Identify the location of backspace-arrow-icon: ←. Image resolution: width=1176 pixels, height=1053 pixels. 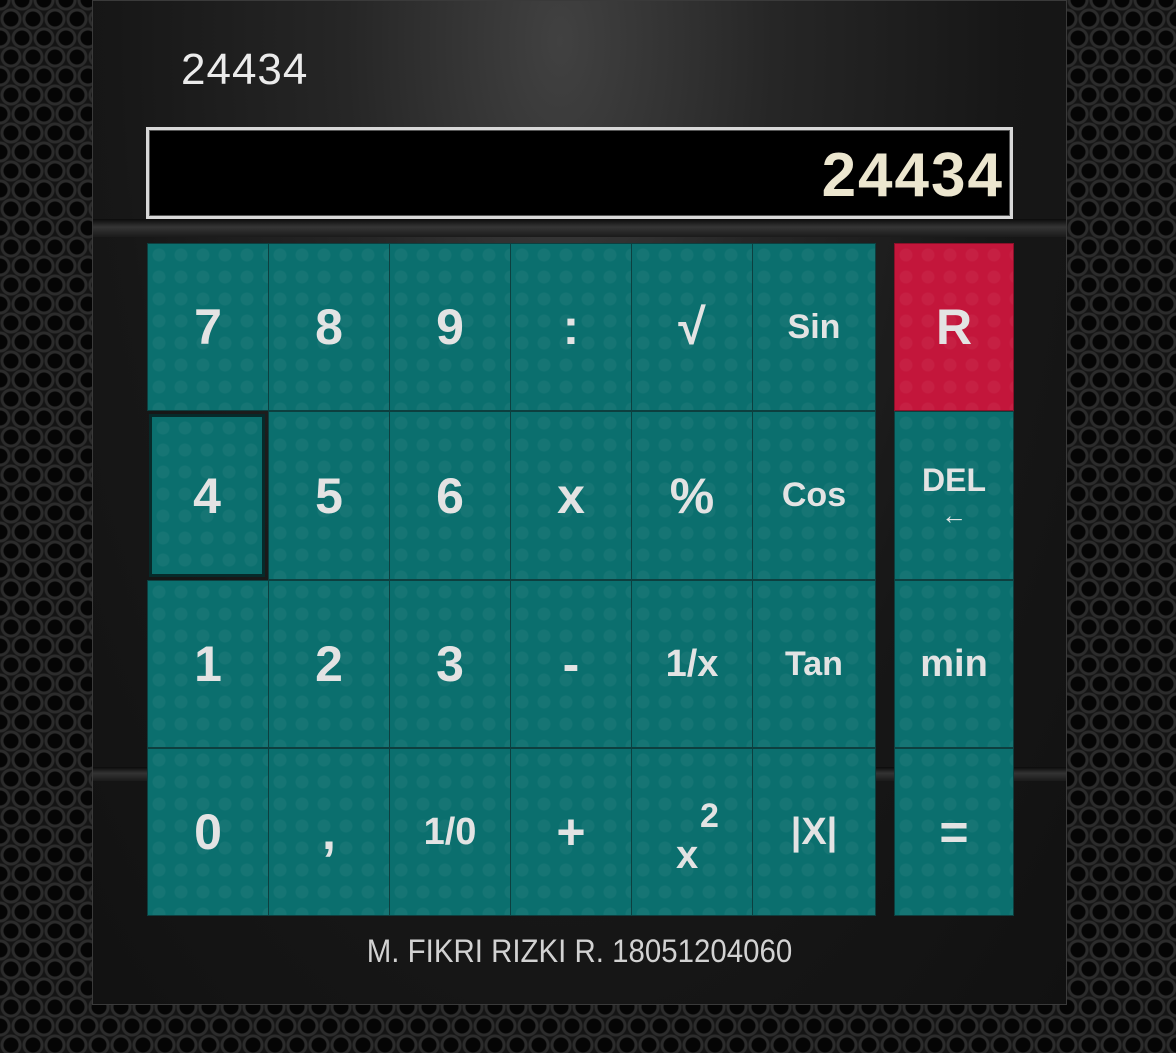
(954, 514).